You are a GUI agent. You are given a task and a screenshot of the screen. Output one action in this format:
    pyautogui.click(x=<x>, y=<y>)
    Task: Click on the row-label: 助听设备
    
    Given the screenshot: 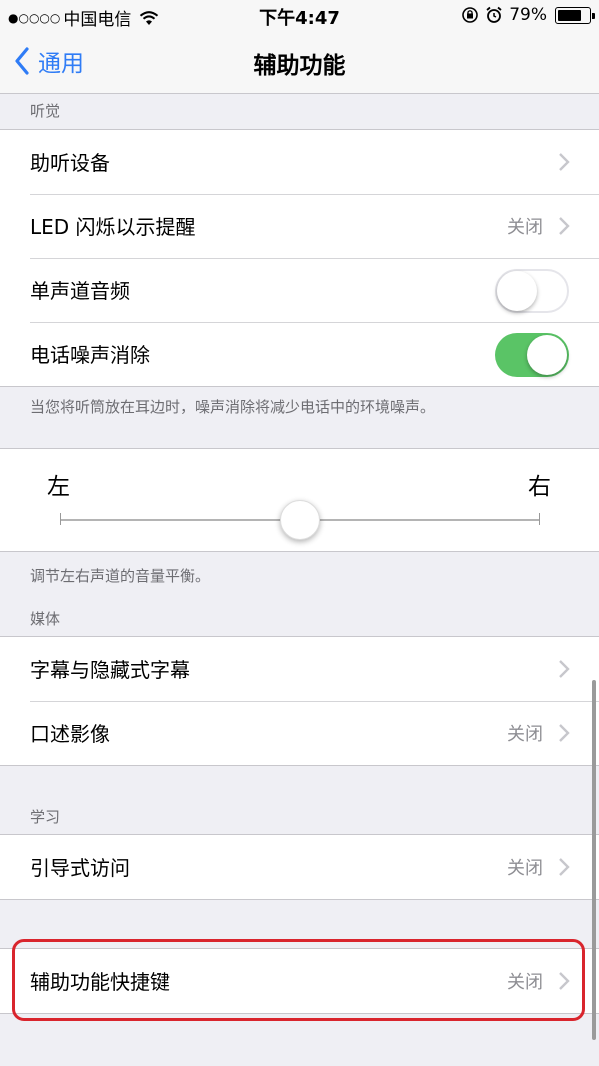 What is the action you would take?
    pyautogui.click(x=70, y=163)
    